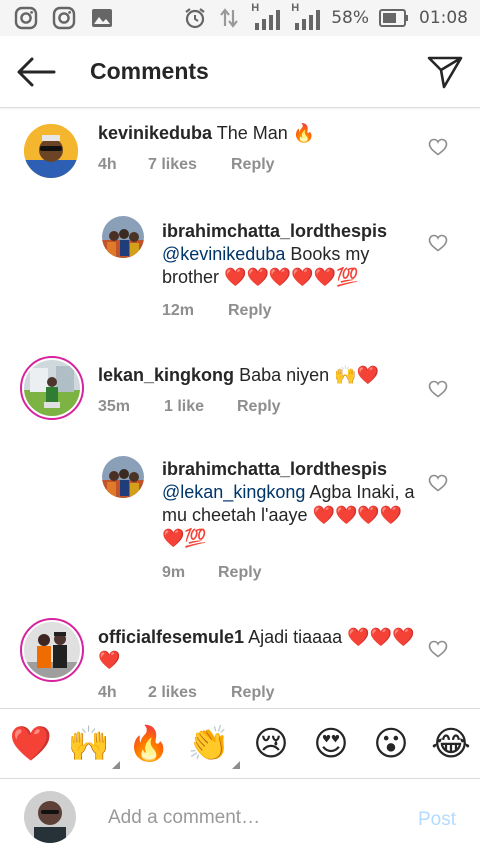 This screenshot has width=480, height=854. Describe the element at coordinates (200, 407) in the screenshot. I see `likes-count: 1 like` at that location.